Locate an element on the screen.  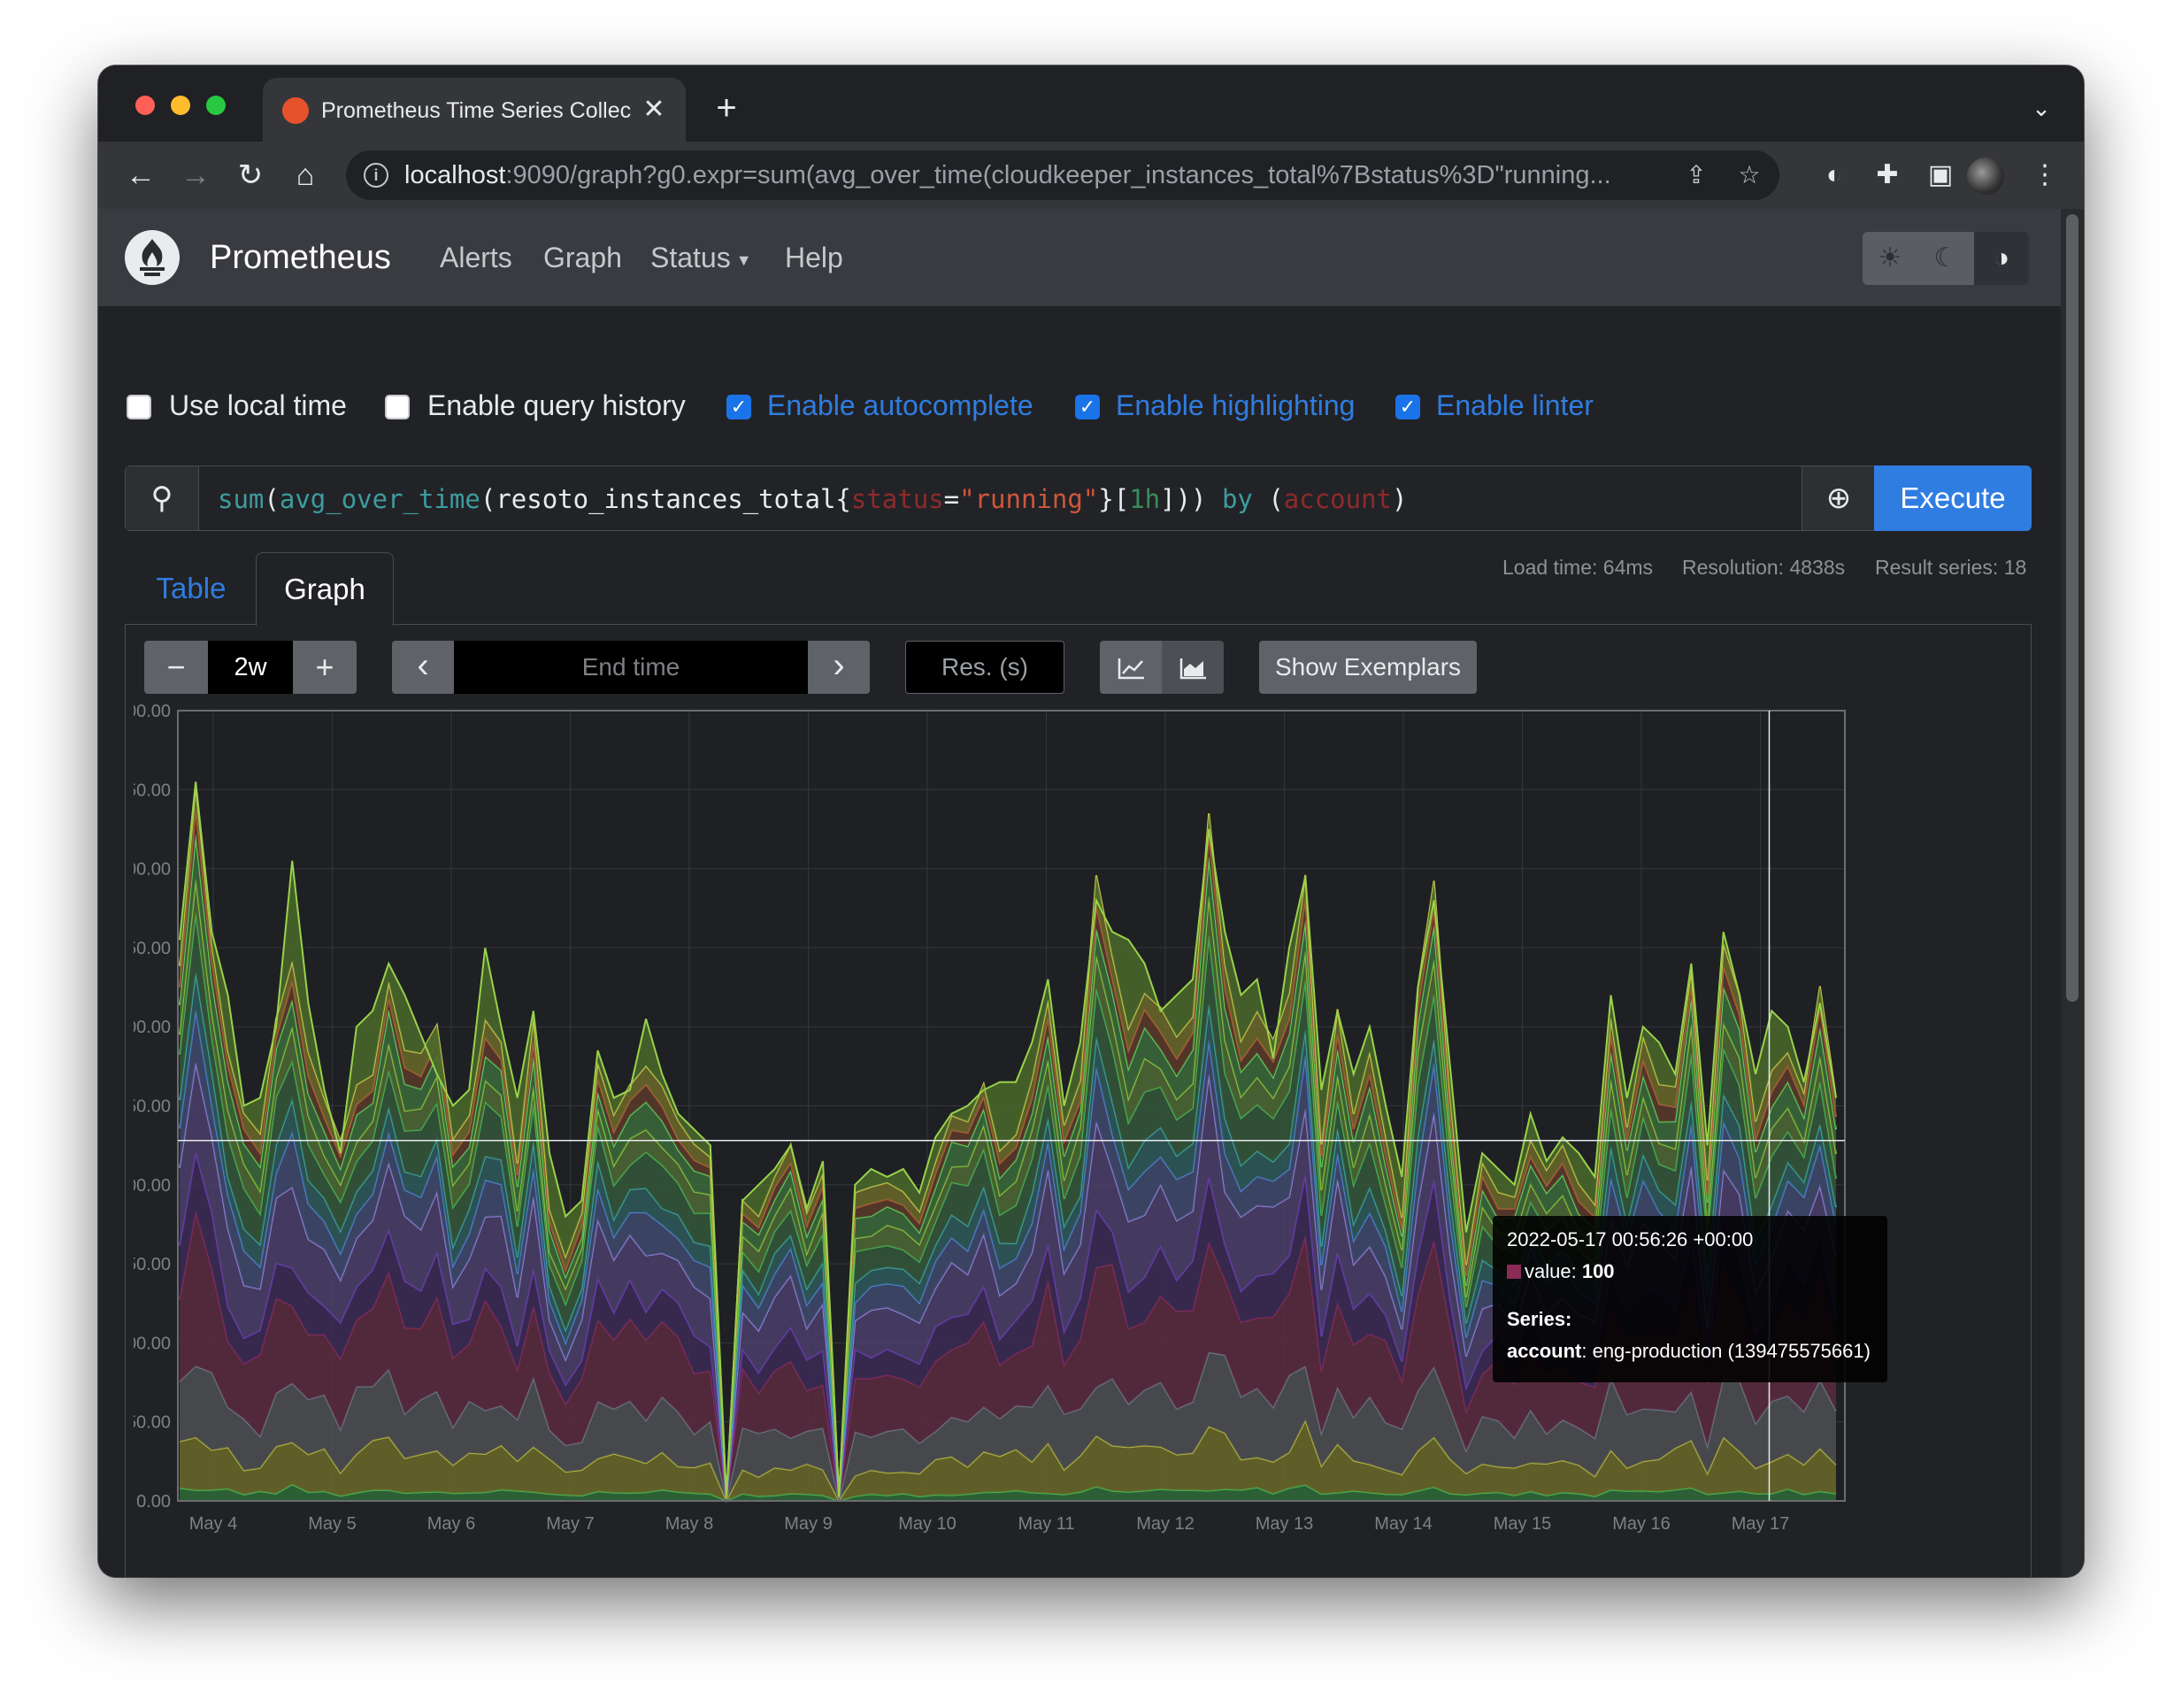
moon-icon: ☾ is located at coordinates (1946, 258).